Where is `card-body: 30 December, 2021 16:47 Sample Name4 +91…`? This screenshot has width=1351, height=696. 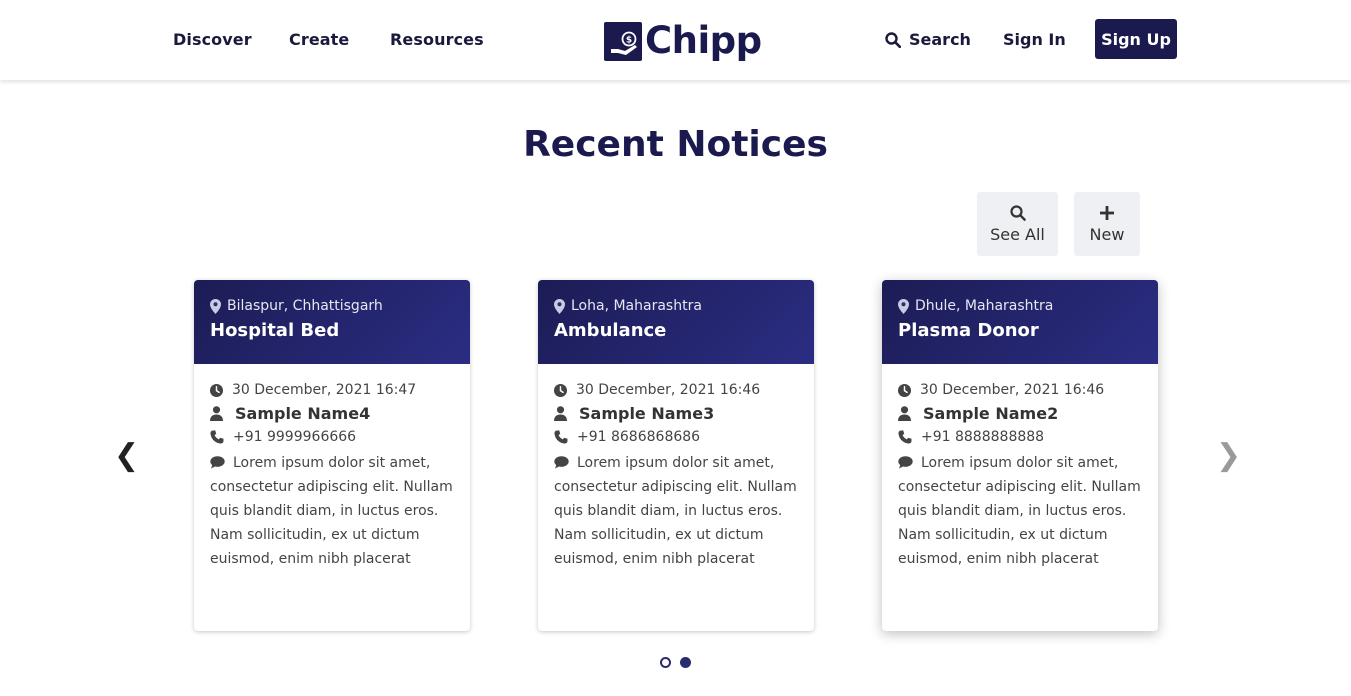
card-body: 30 December, 2021 16:47 Sample Name4 +91… is located at coordinates (332, 467).